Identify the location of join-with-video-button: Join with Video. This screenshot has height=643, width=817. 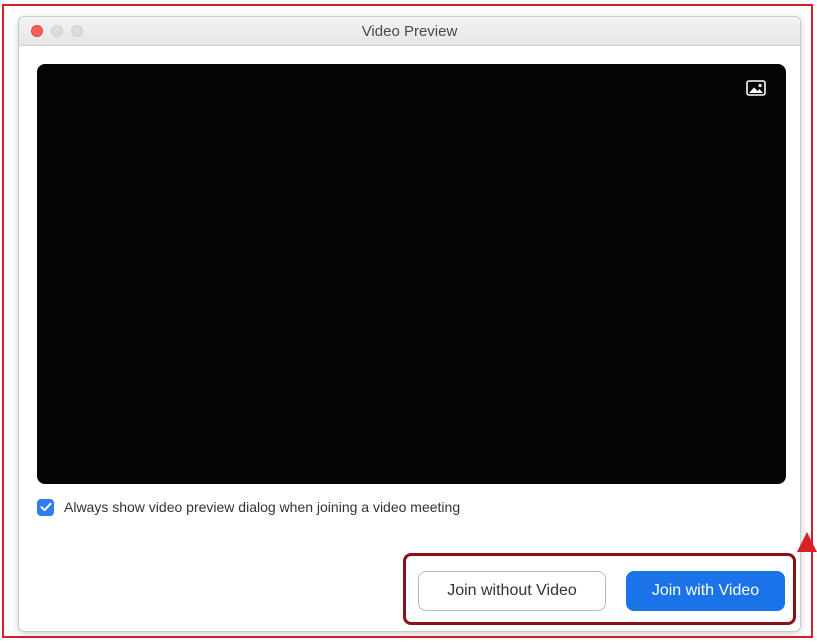
(705, 591).